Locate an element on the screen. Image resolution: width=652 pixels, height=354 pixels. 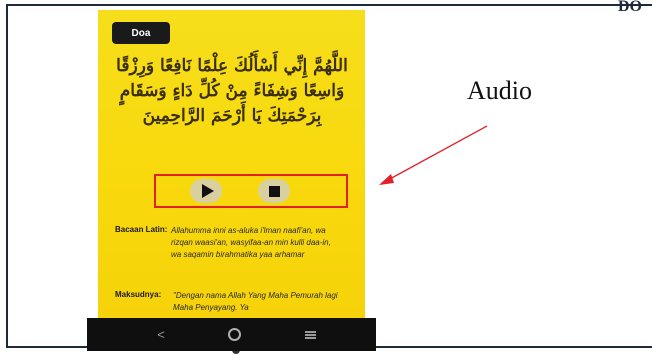
arrow-line is located at coordinates (437, 153).